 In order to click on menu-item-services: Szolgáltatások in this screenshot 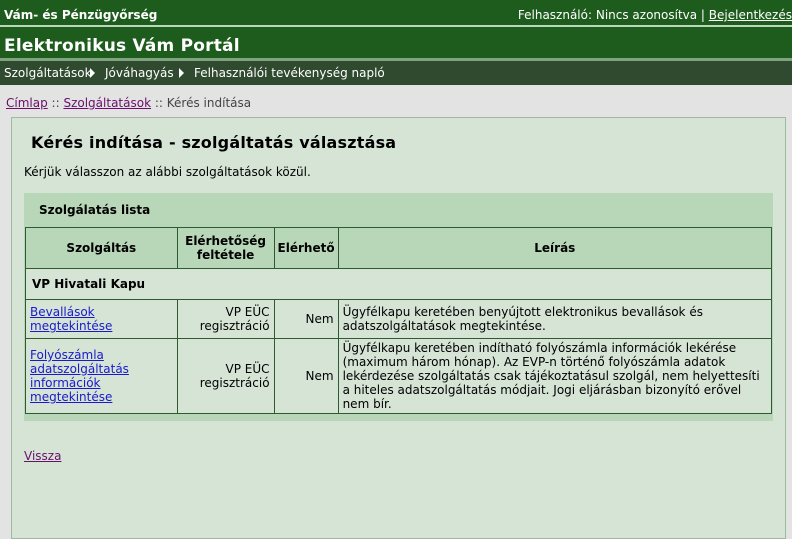, I will do `click(48, 73)`.